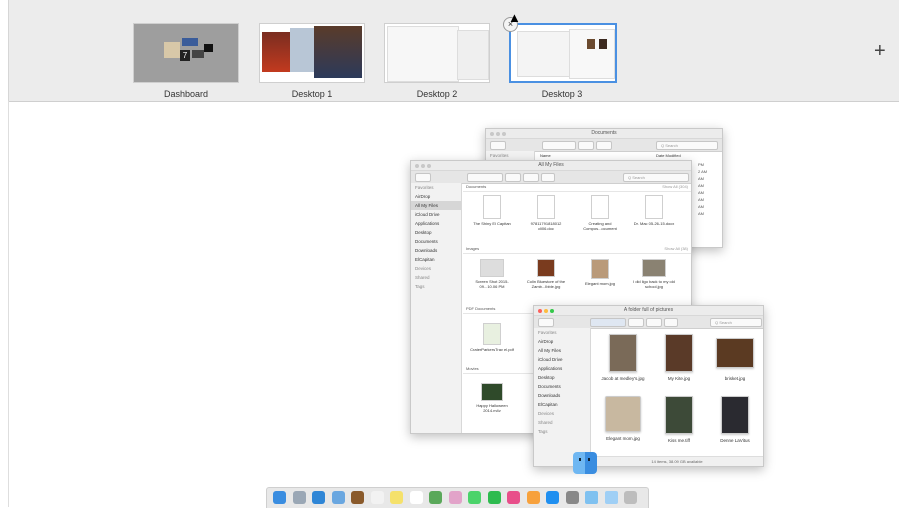 The height and width of the screenshot is (508, 899). I want to click on window-preview, so click(546, 54).